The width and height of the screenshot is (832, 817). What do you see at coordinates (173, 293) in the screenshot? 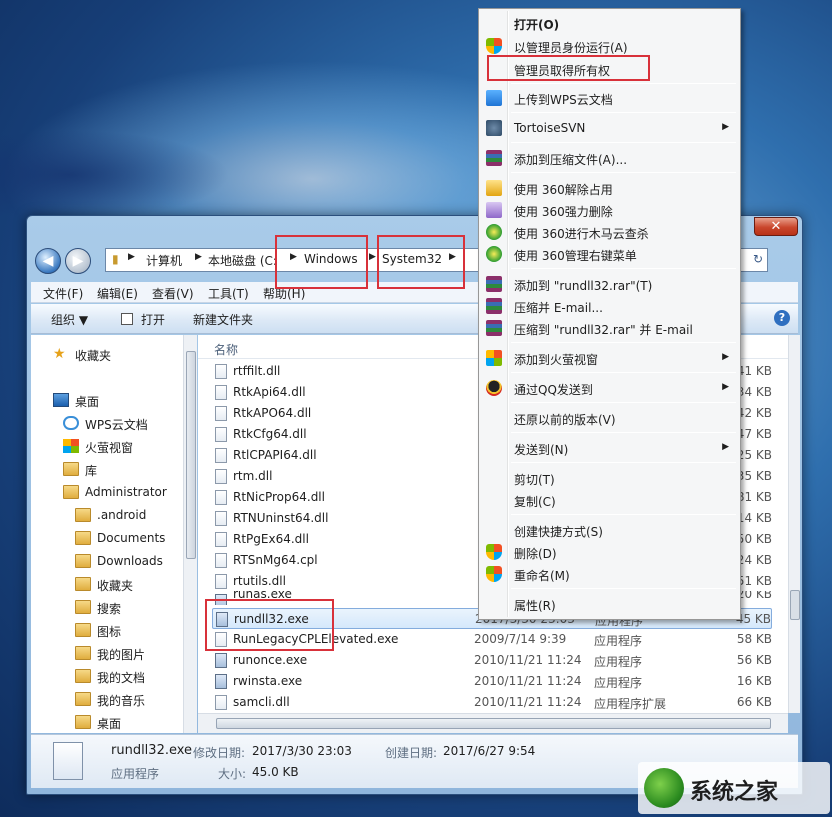
I see `menu-view: 查看(V)` at bounding box center [173, 293].